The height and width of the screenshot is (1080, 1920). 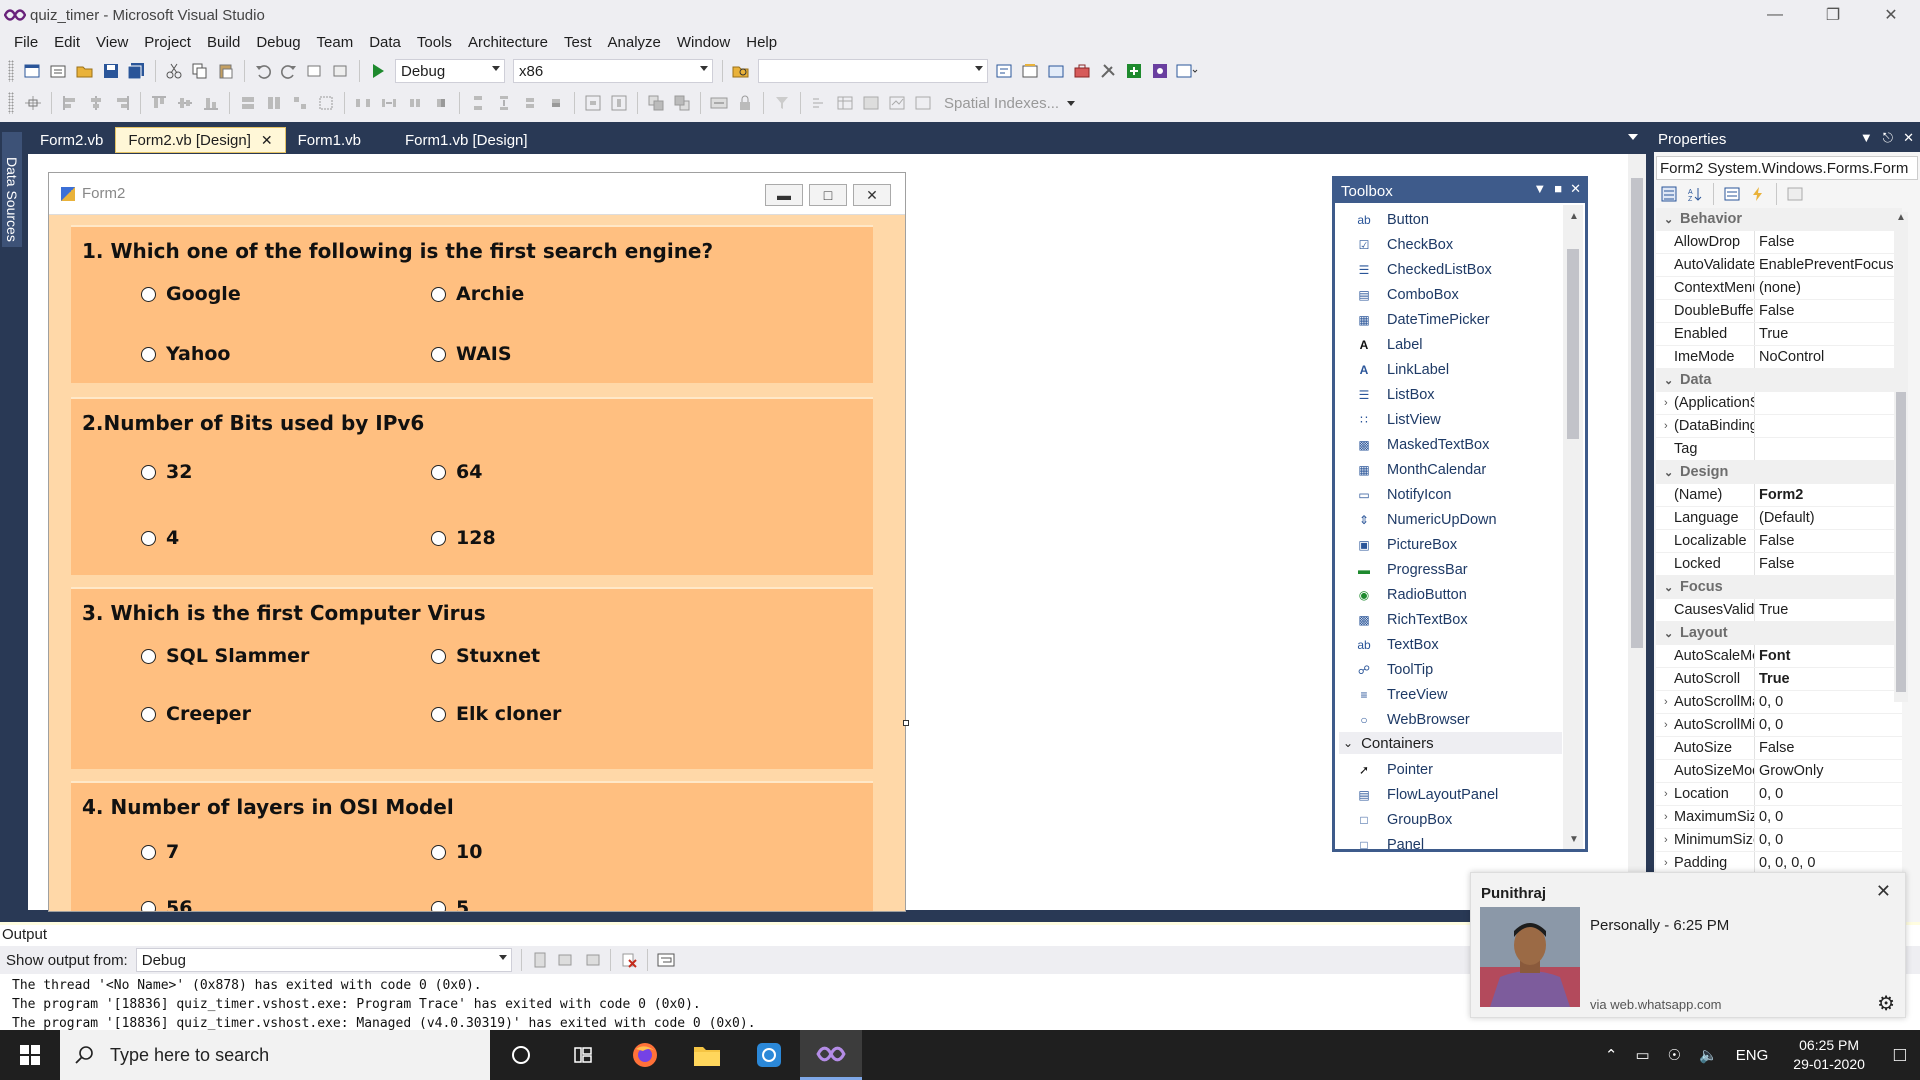 I want to click on decrease-horizontal-spacing-icon, so click(x=415, y=103).